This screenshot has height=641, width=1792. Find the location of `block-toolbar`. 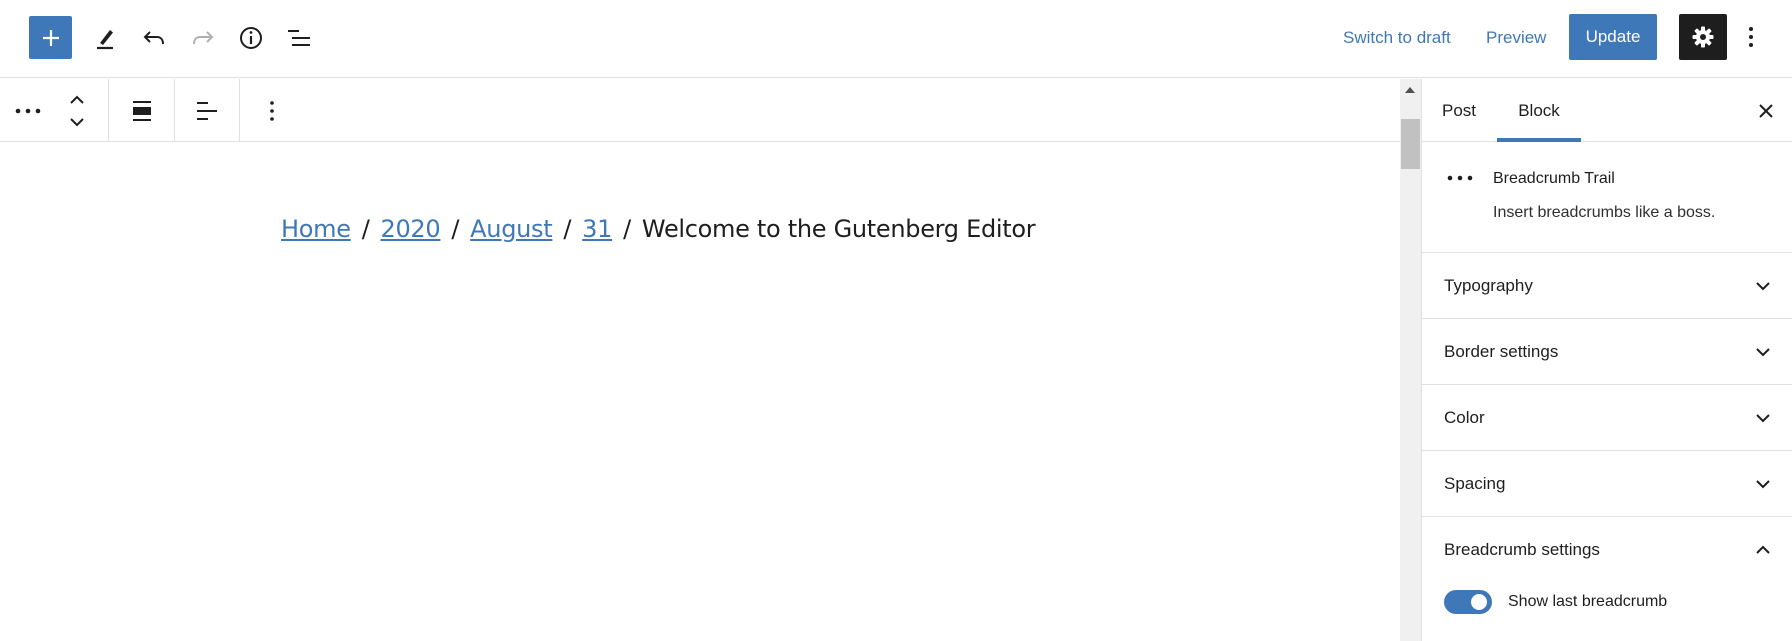

block-toolbar is located at coordinates (700, 110).